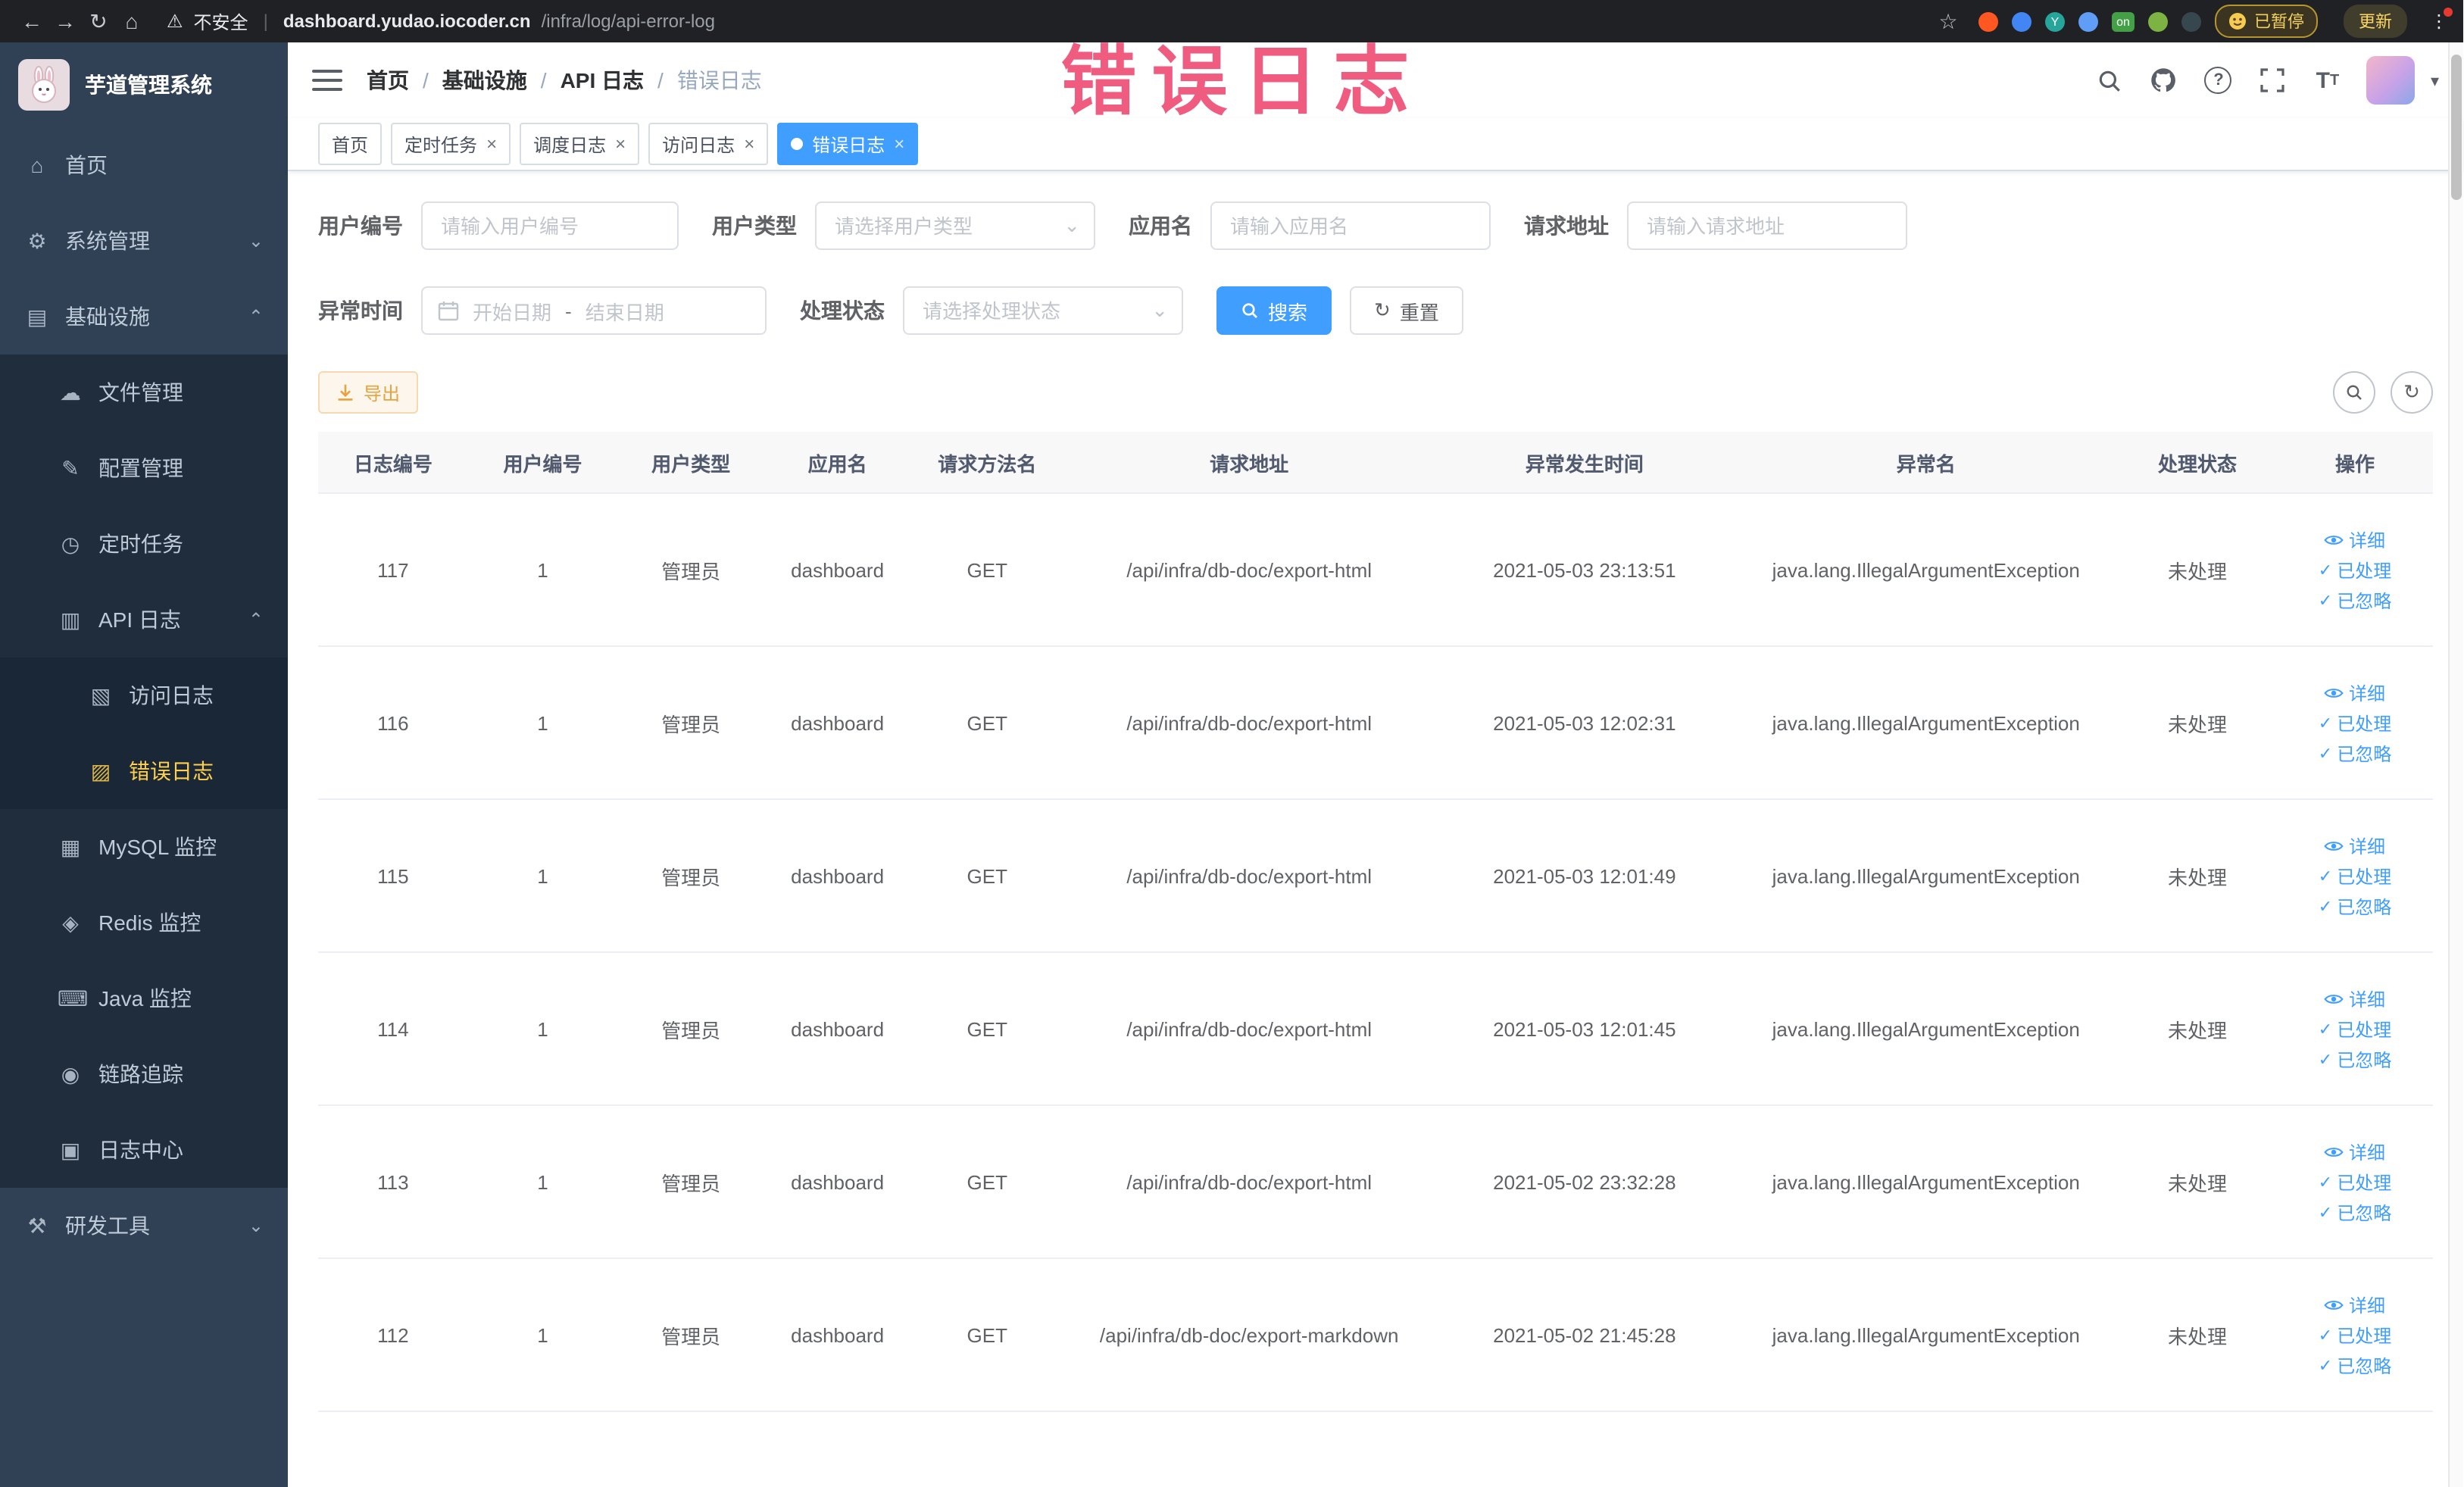 Image resolution: width=2464 pixels, height=1487 pixels. Describe the element at coordinates (144, 241) in the screenshot. I see `sidebar-item-system: ⚙ 系统管理 ⌄` at that location.